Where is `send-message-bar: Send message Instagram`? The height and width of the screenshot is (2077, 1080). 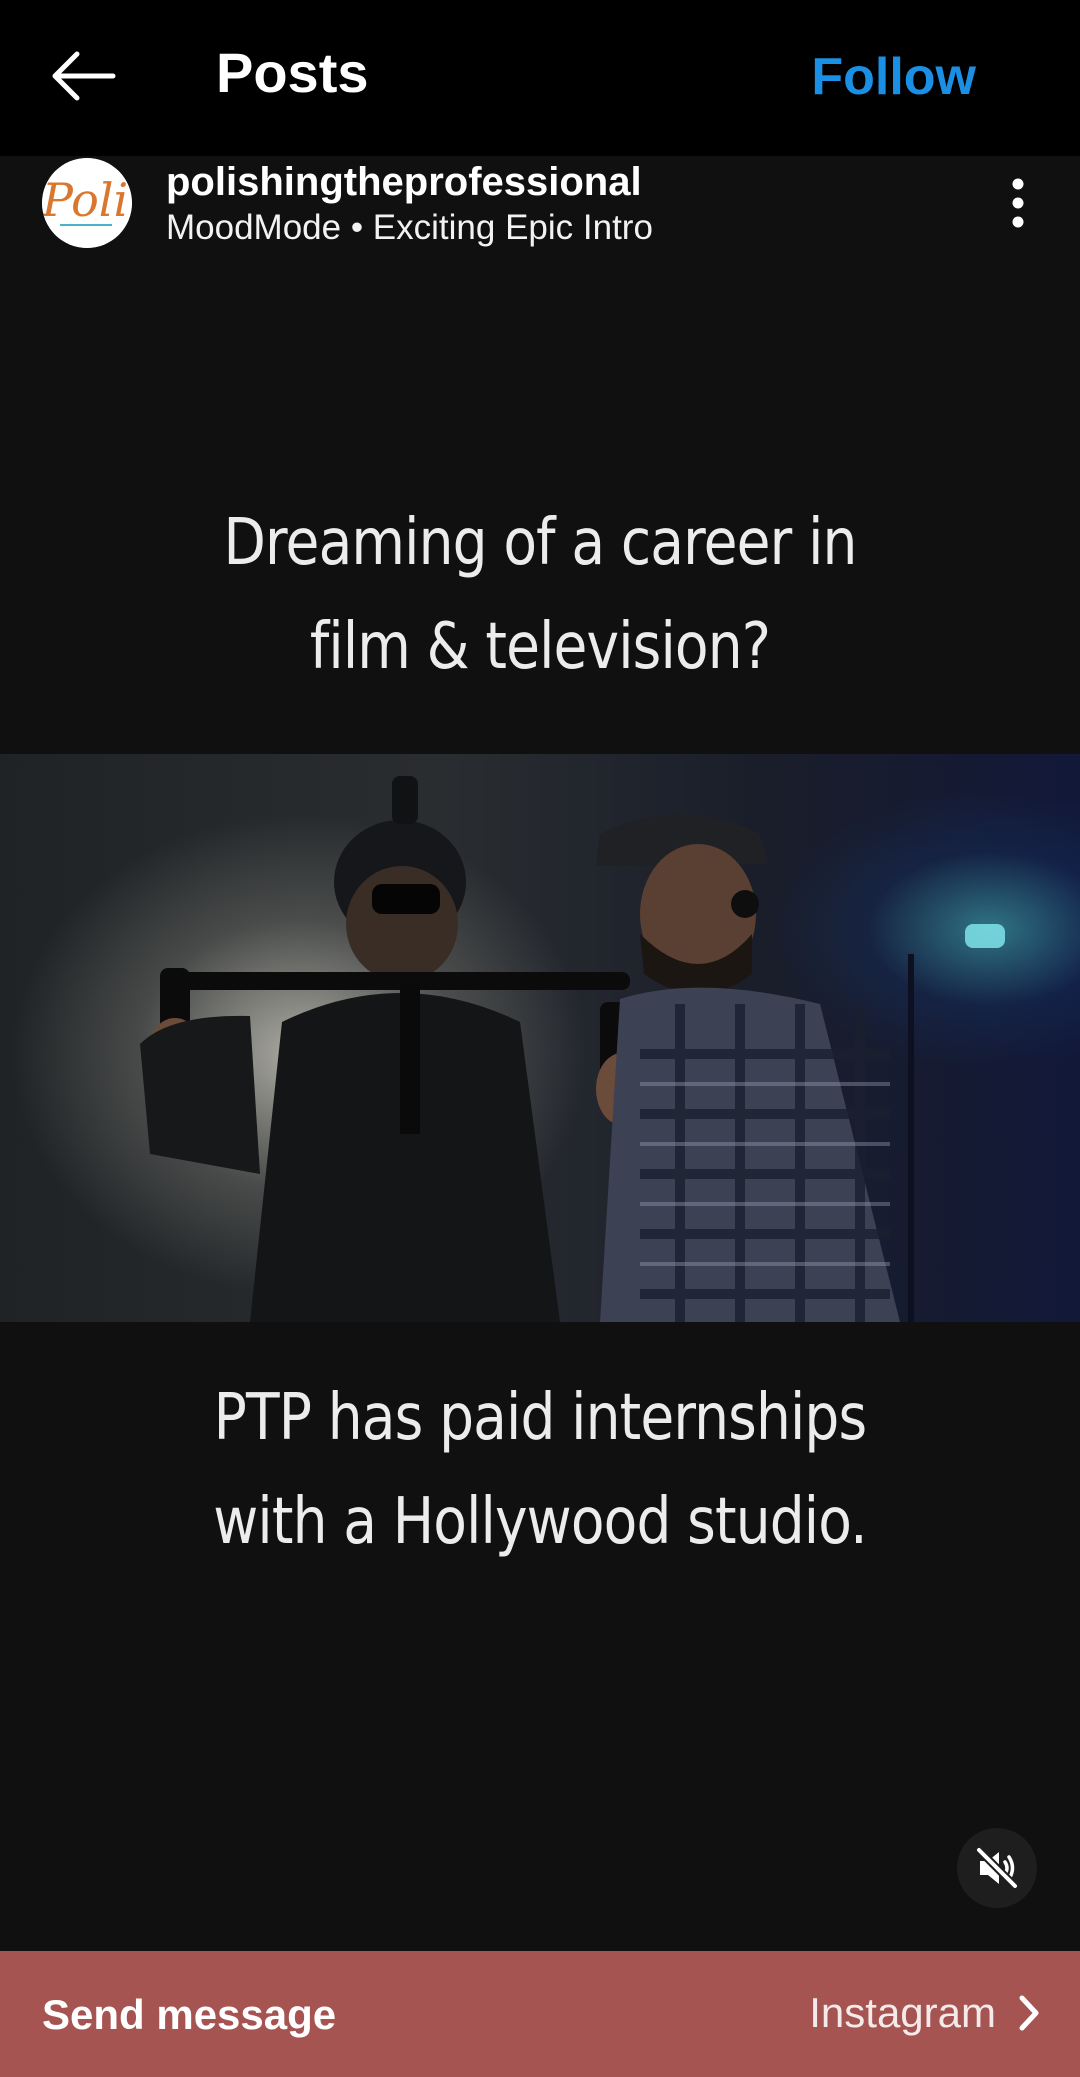
send-message-bar: Send message Instagram is located at coordinates (540, 2014).